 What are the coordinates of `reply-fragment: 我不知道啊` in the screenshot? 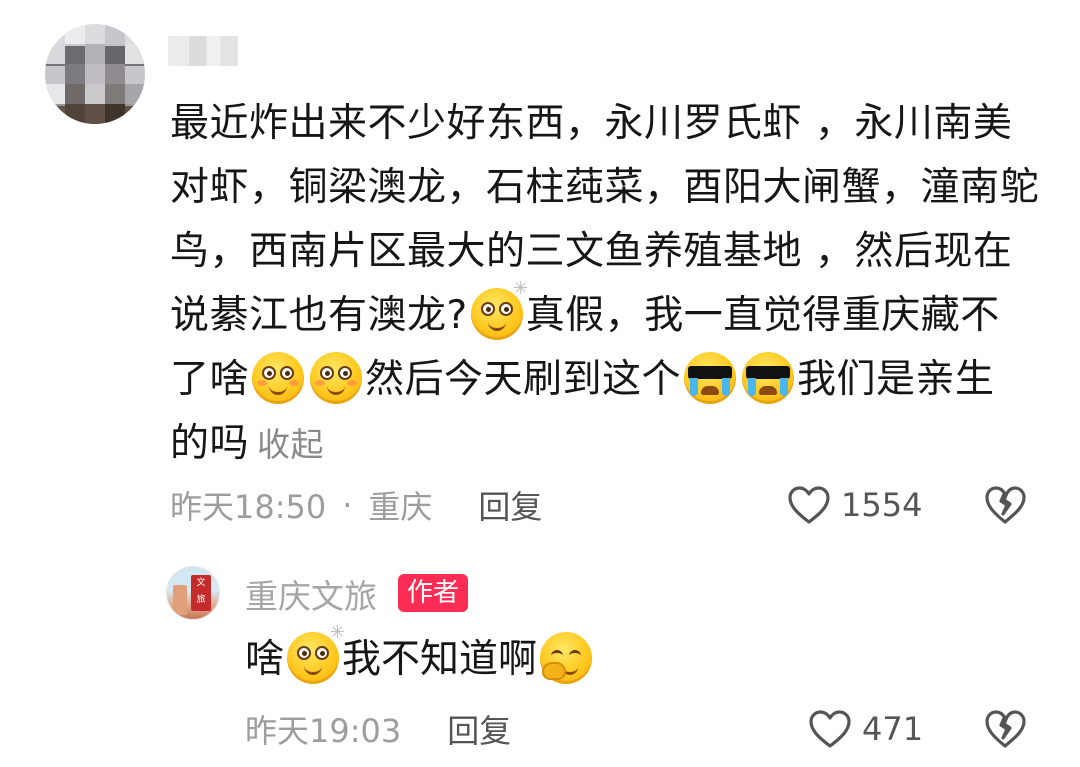 It's located at (440, 659).